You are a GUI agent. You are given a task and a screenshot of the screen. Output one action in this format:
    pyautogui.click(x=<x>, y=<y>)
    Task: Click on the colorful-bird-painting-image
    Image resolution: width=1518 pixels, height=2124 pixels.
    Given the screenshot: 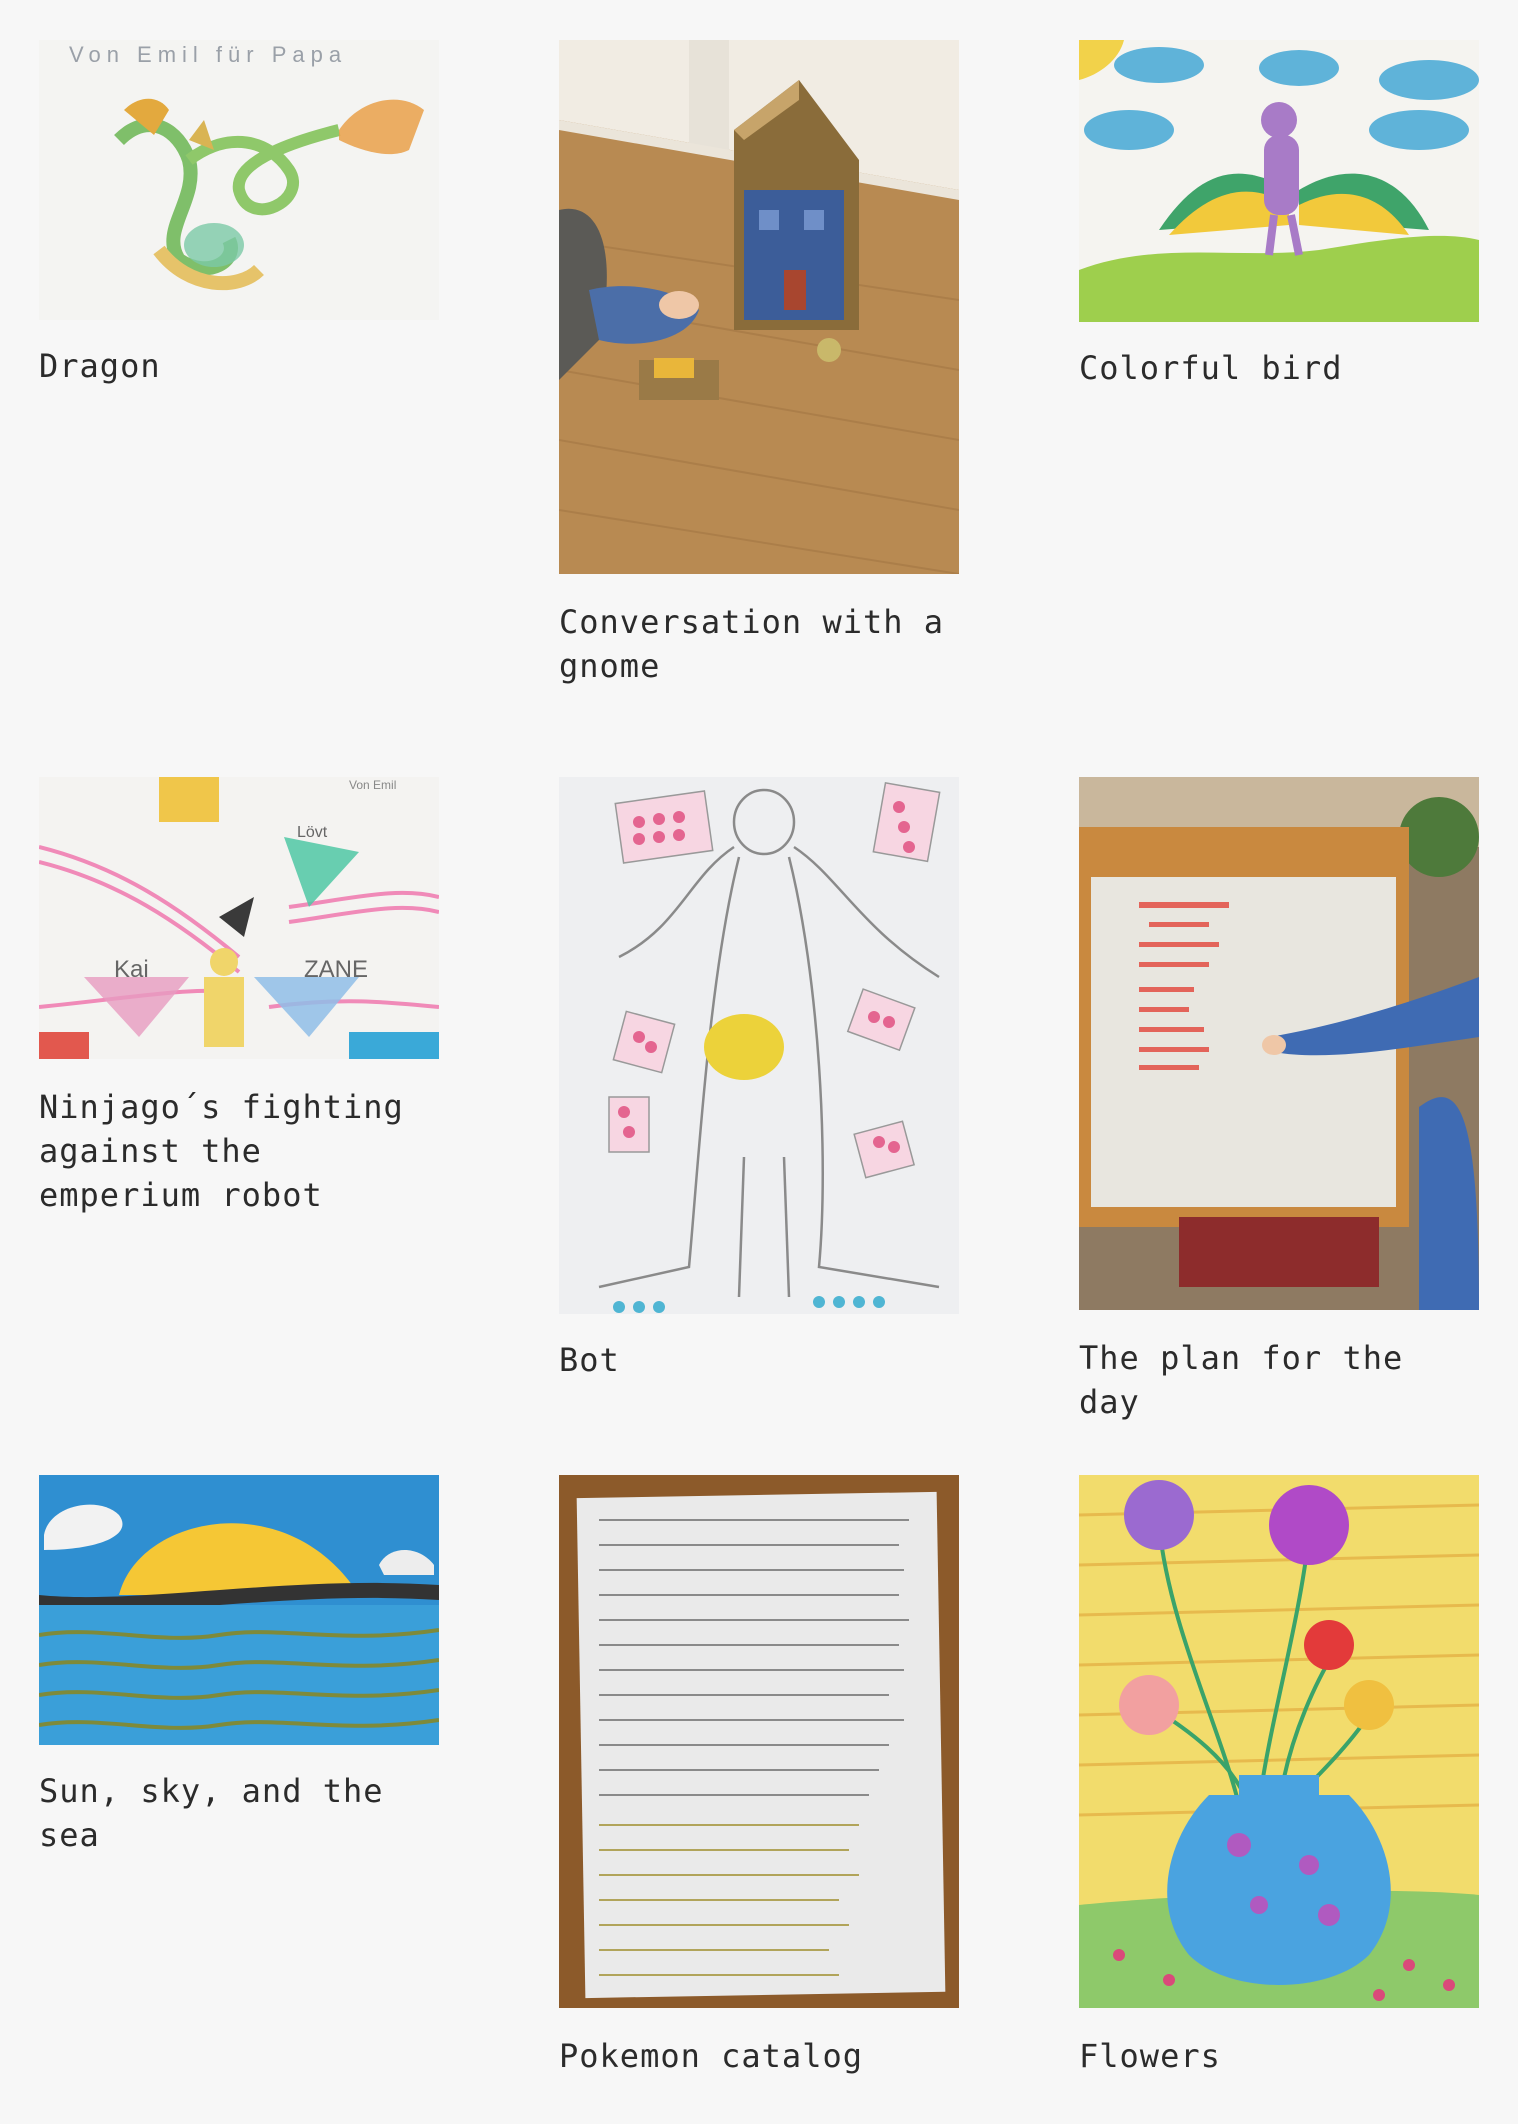 What is the action you would take?
    pyautogui.click(x=1279, y=181)
    